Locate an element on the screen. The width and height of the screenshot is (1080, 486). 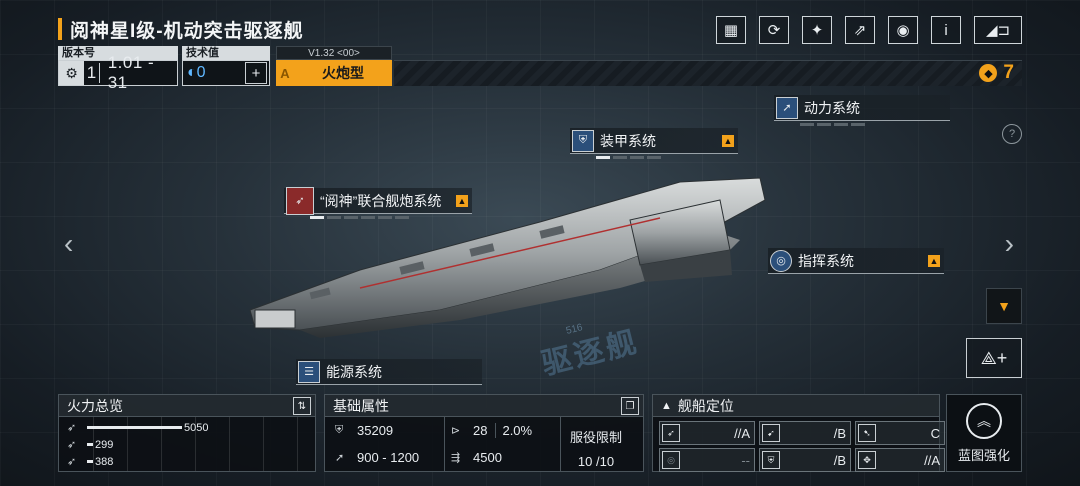
tech-icon: ◐ is located at coordinates (192, 72).